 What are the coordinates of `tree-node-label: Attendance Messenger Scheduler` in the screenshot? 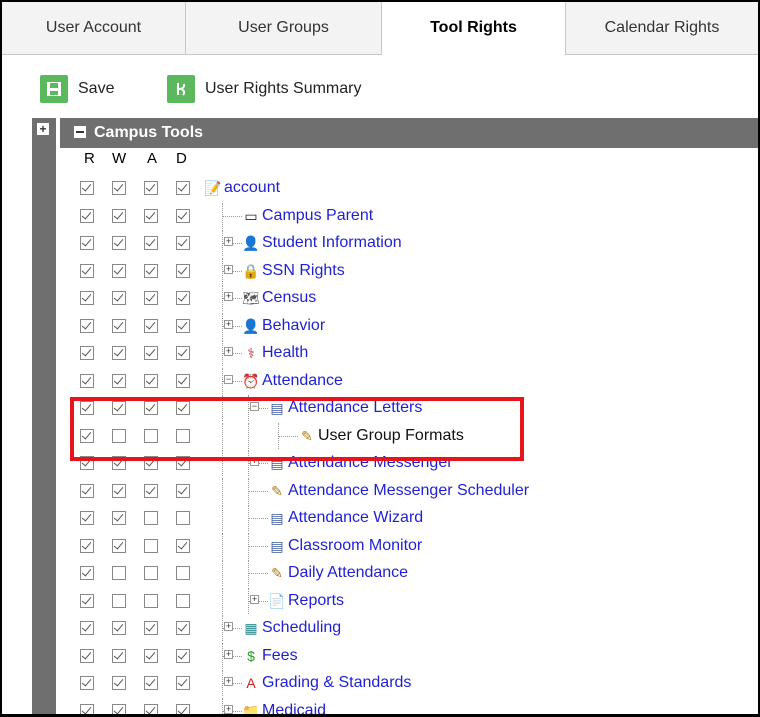 It's located at (408, 491).